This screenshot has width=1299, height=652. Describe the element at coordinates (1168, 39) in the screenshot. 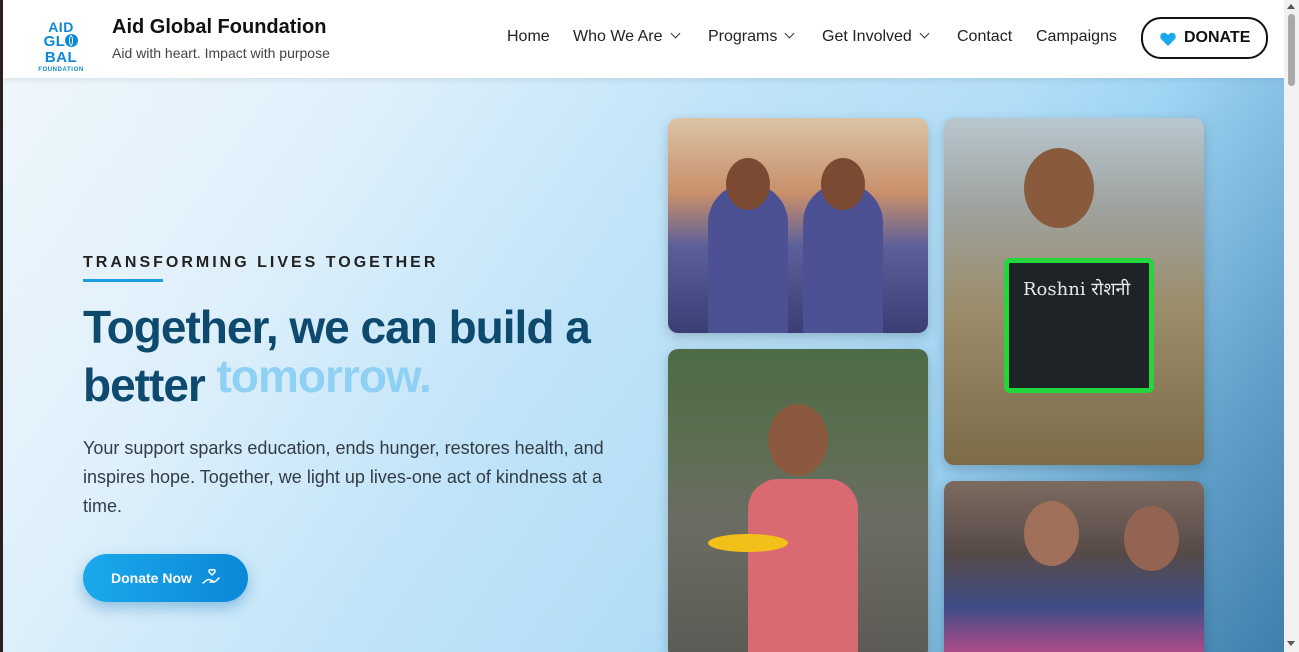

I see `heart-icon` at that location.